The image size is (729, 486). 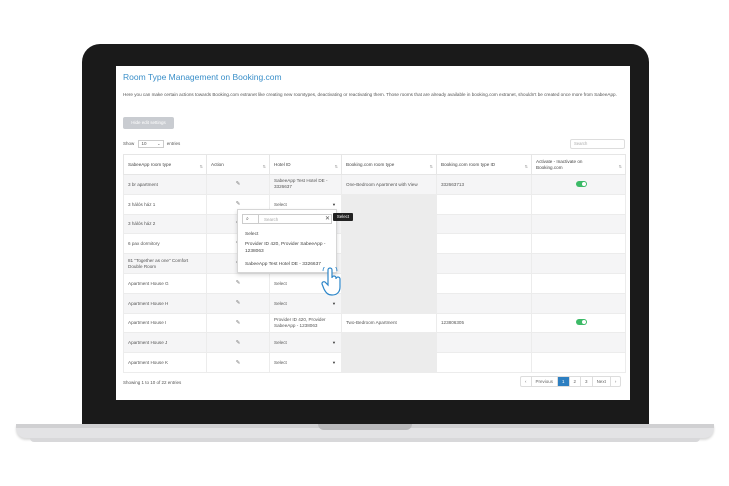 What do you see at coordinates (283, 264) in the screenshot?
I see `dropdown-option-test-hotel: SabeeApp Test Hotel DE - 3326637` at bounding box center [283, 264].